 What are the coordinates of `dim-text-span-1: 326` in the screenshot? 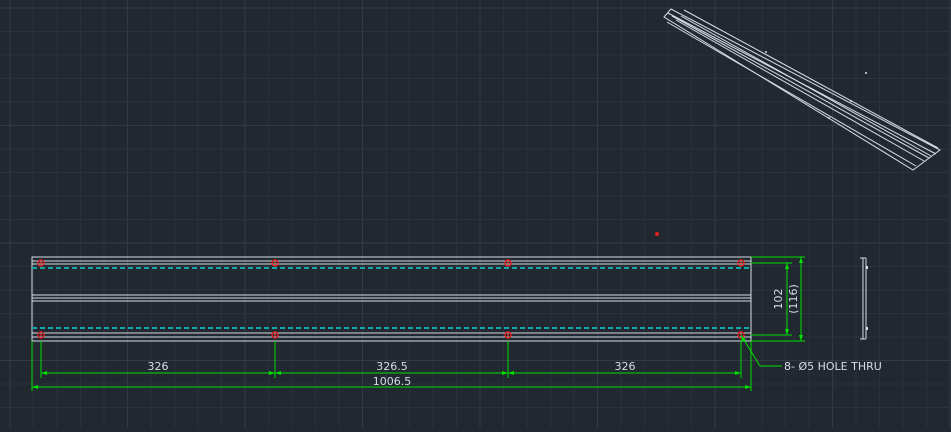 It's located at (158, 366).